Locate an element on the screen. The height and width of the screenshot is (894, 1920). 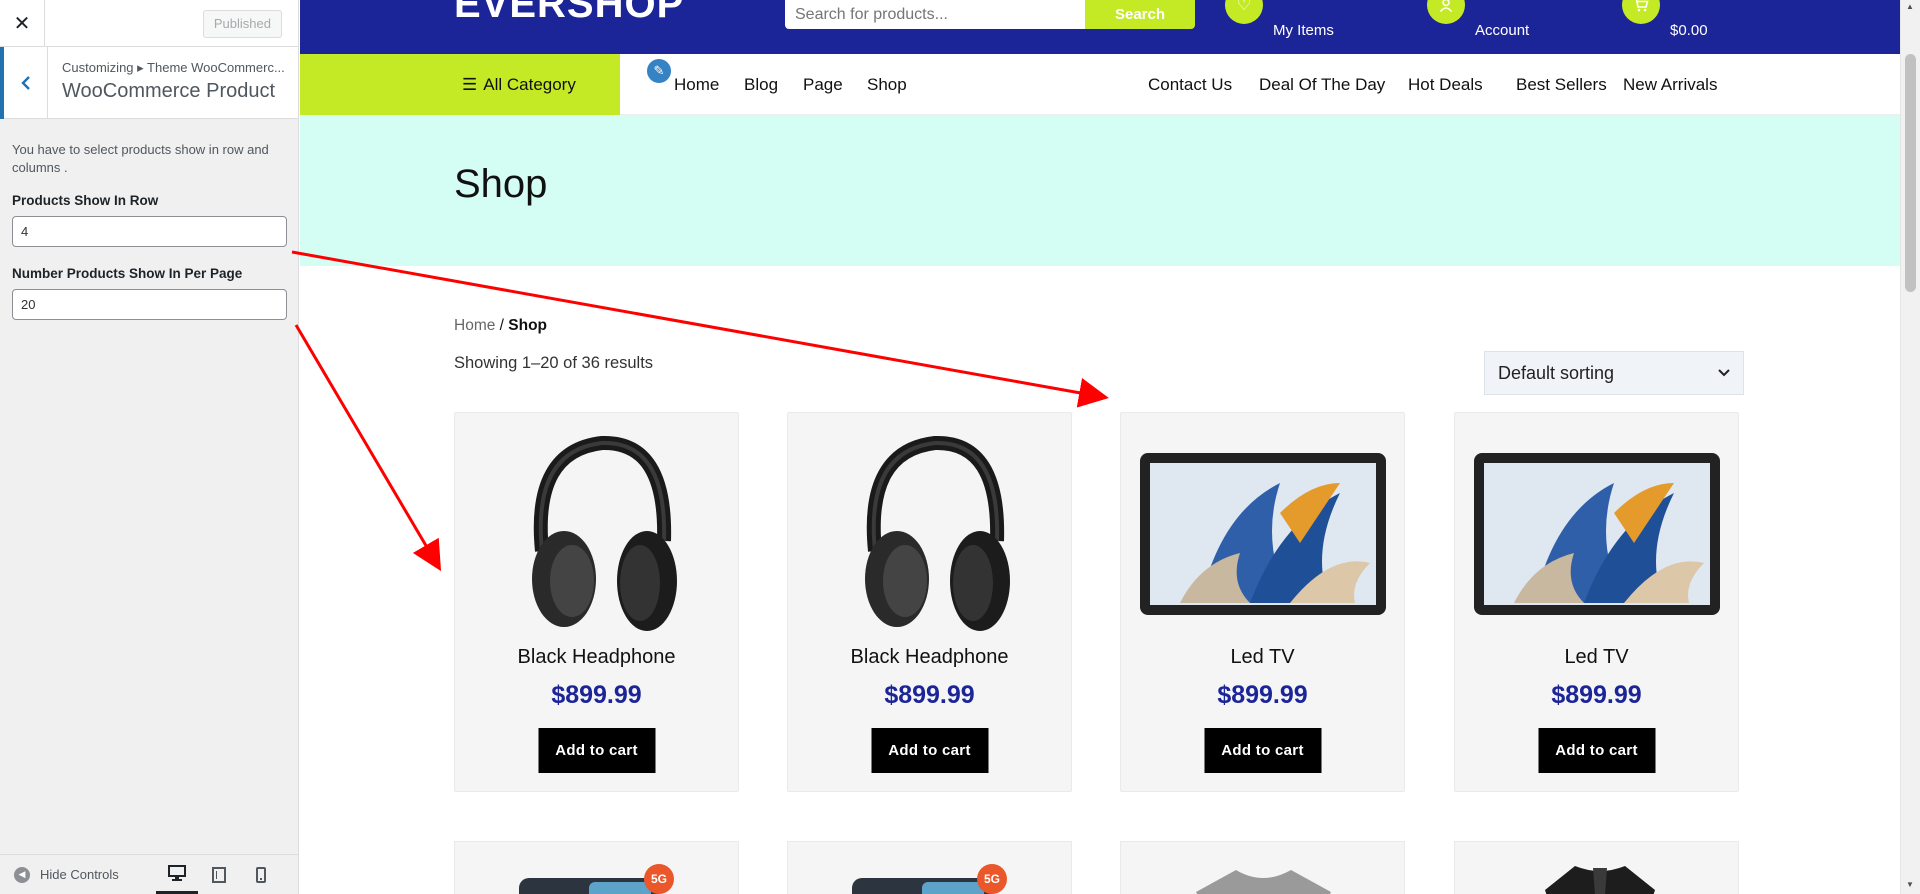
products-per-row-input is located at coordinates (149, 231).